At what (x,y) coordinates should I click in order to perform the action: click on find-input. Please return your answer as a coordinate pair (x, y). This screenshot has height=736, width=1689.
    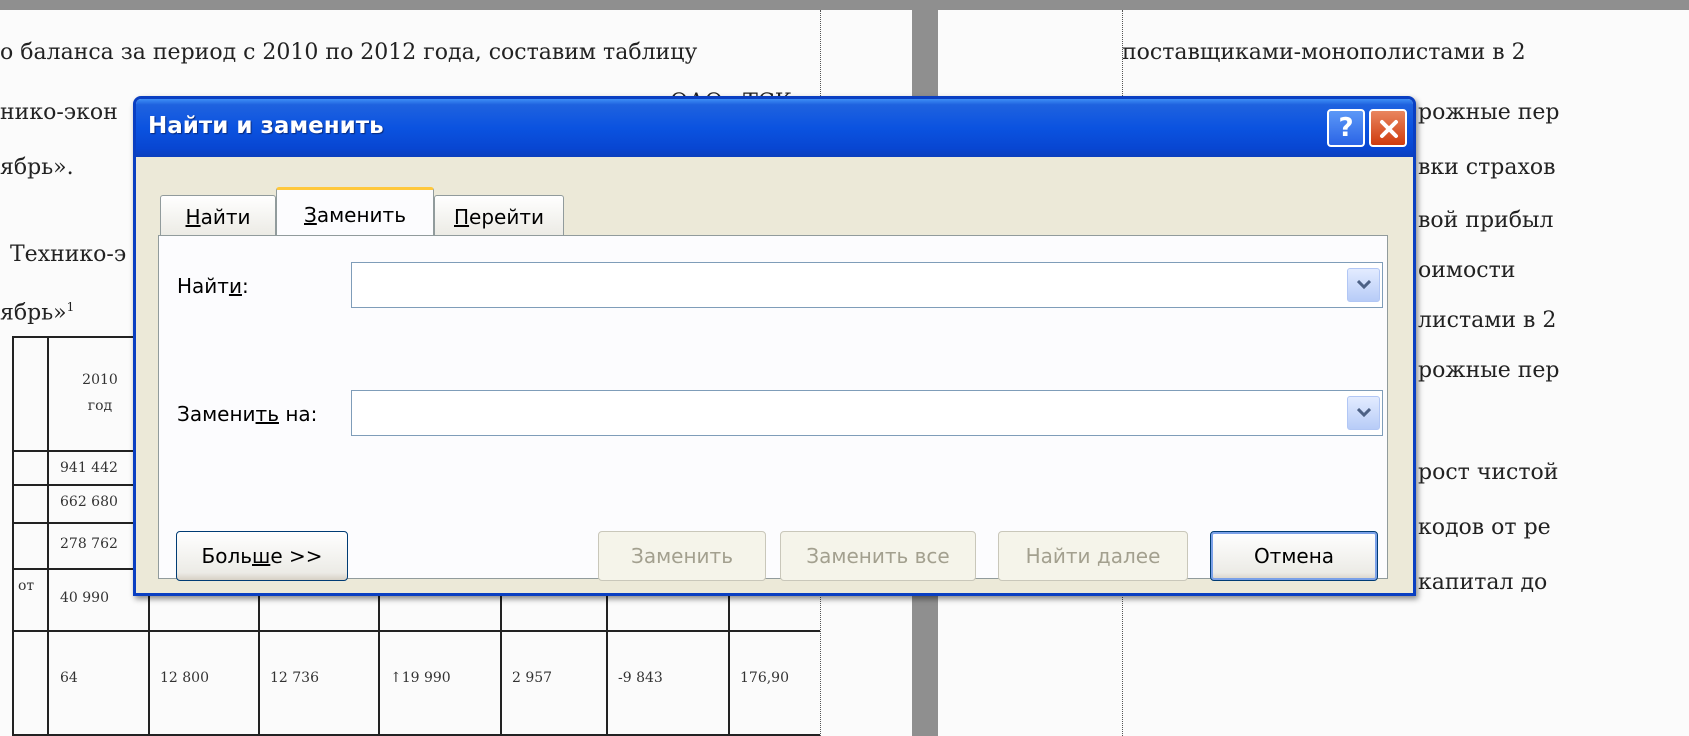
    Looking at the image, I should click on (842, 285).